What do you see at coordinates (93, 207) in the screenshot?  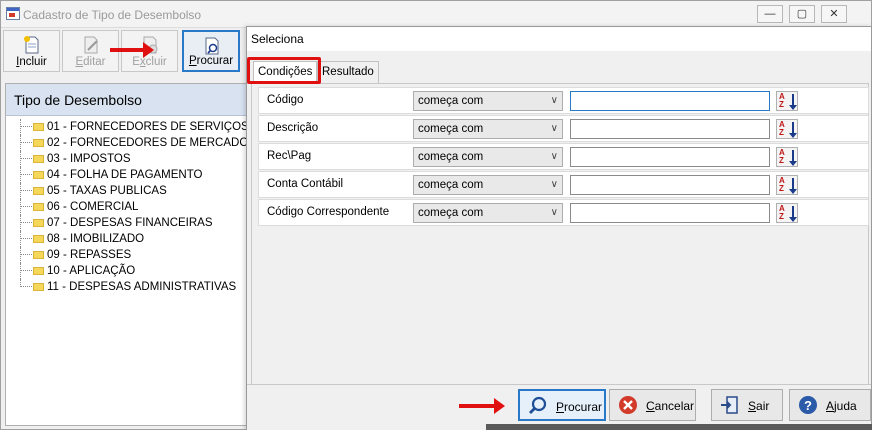 I see `tree-item-label: 06 - COMERCIAL` at bounding box center [93, 207].